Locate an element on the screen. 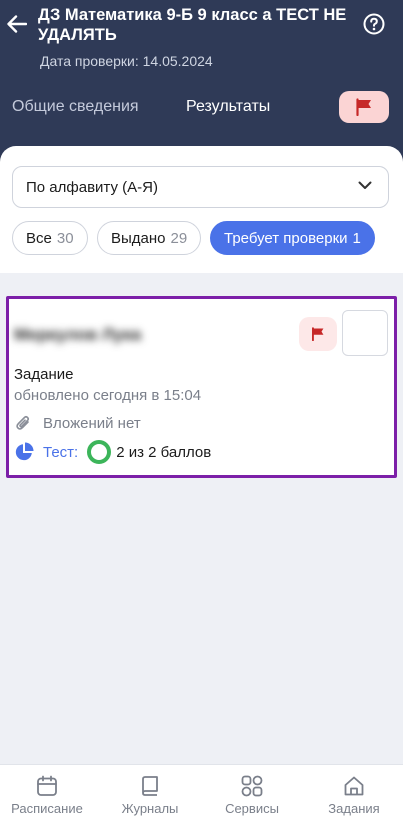  grid-icon is located at coordinates (252, 786).